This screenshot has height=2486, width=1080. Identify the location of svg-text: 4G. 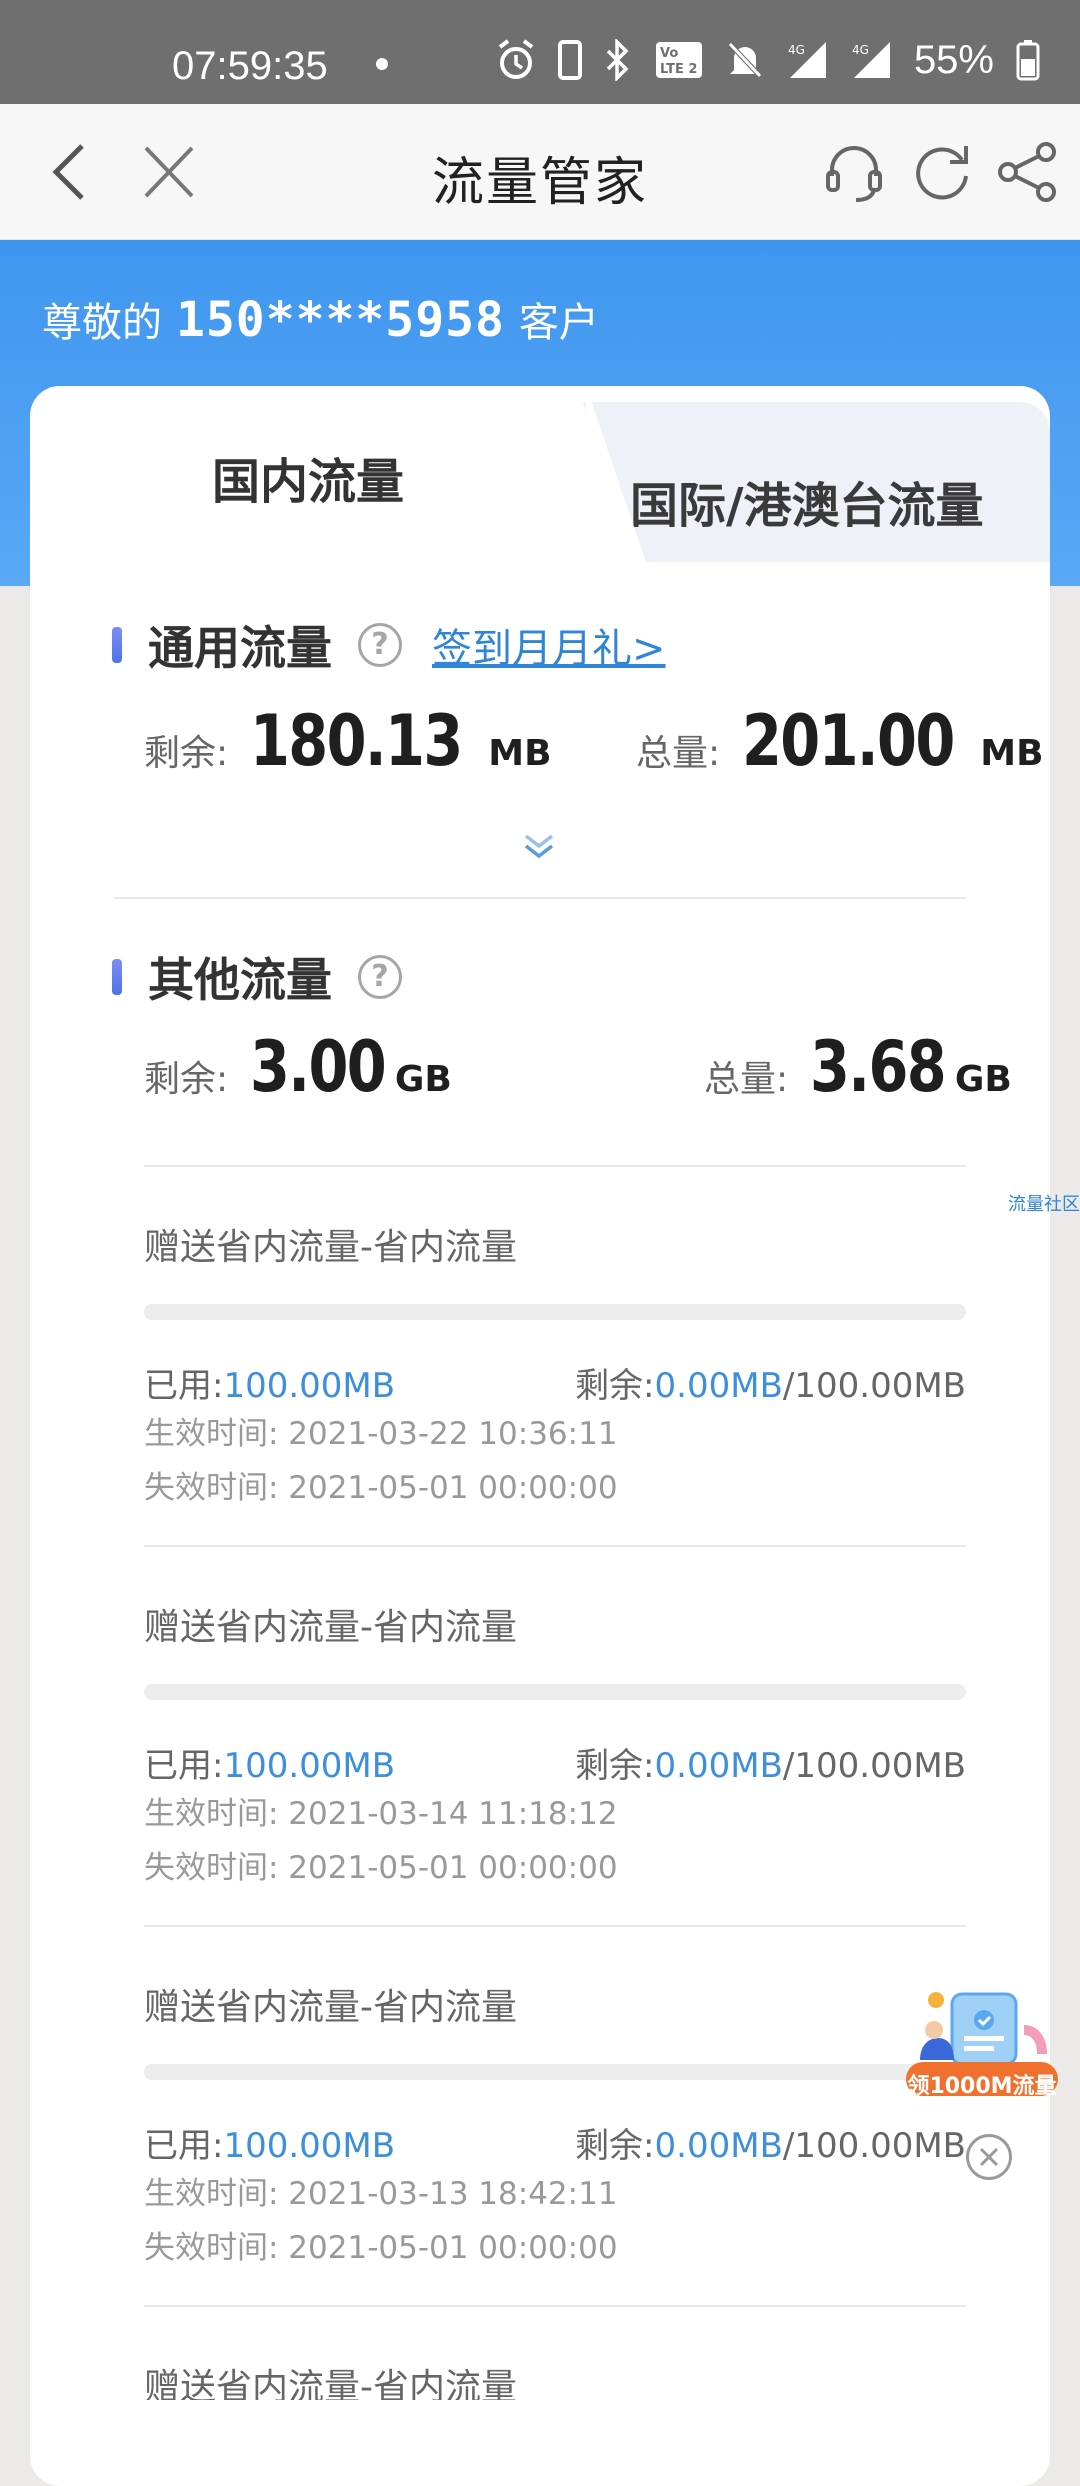
(860, 50).